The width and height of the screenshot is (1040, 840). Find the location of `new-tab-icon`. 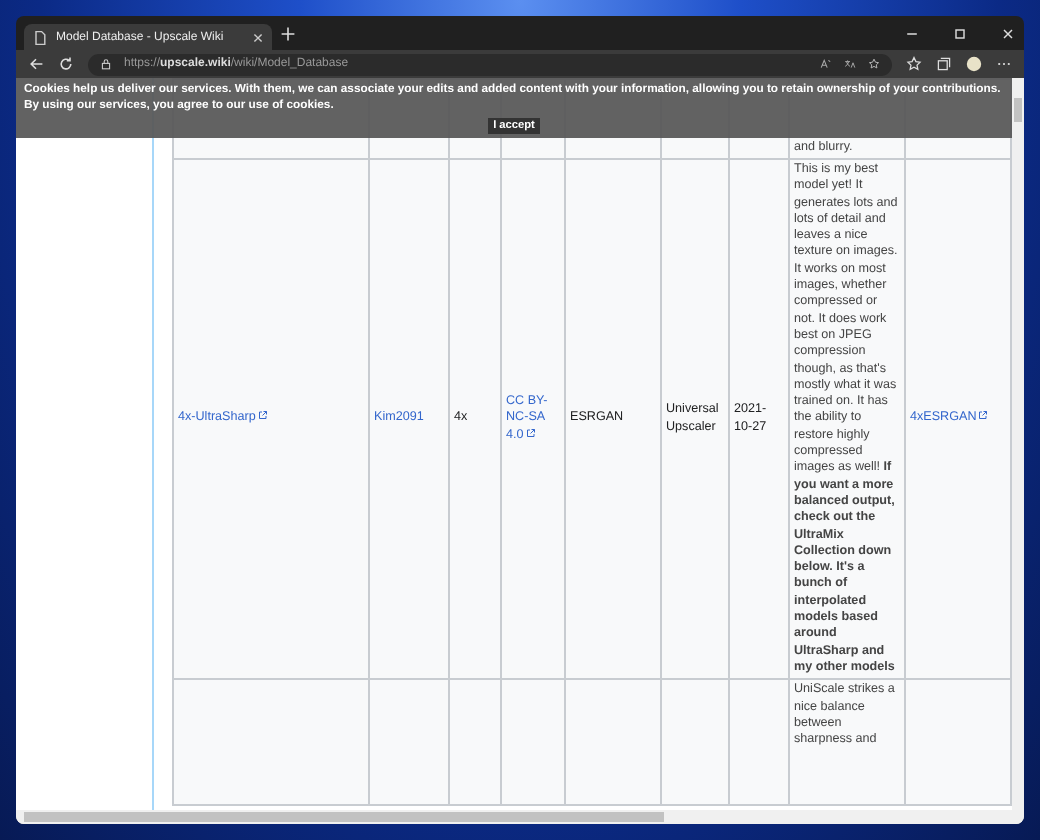

new-tab-icon is located at coordinates (287, 33).